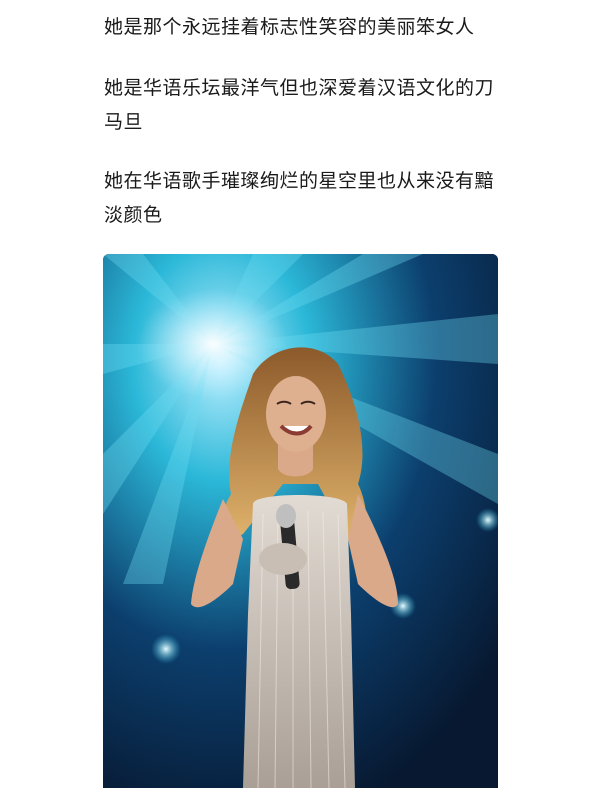  I want to click on singer-hands, so click(283, 559).